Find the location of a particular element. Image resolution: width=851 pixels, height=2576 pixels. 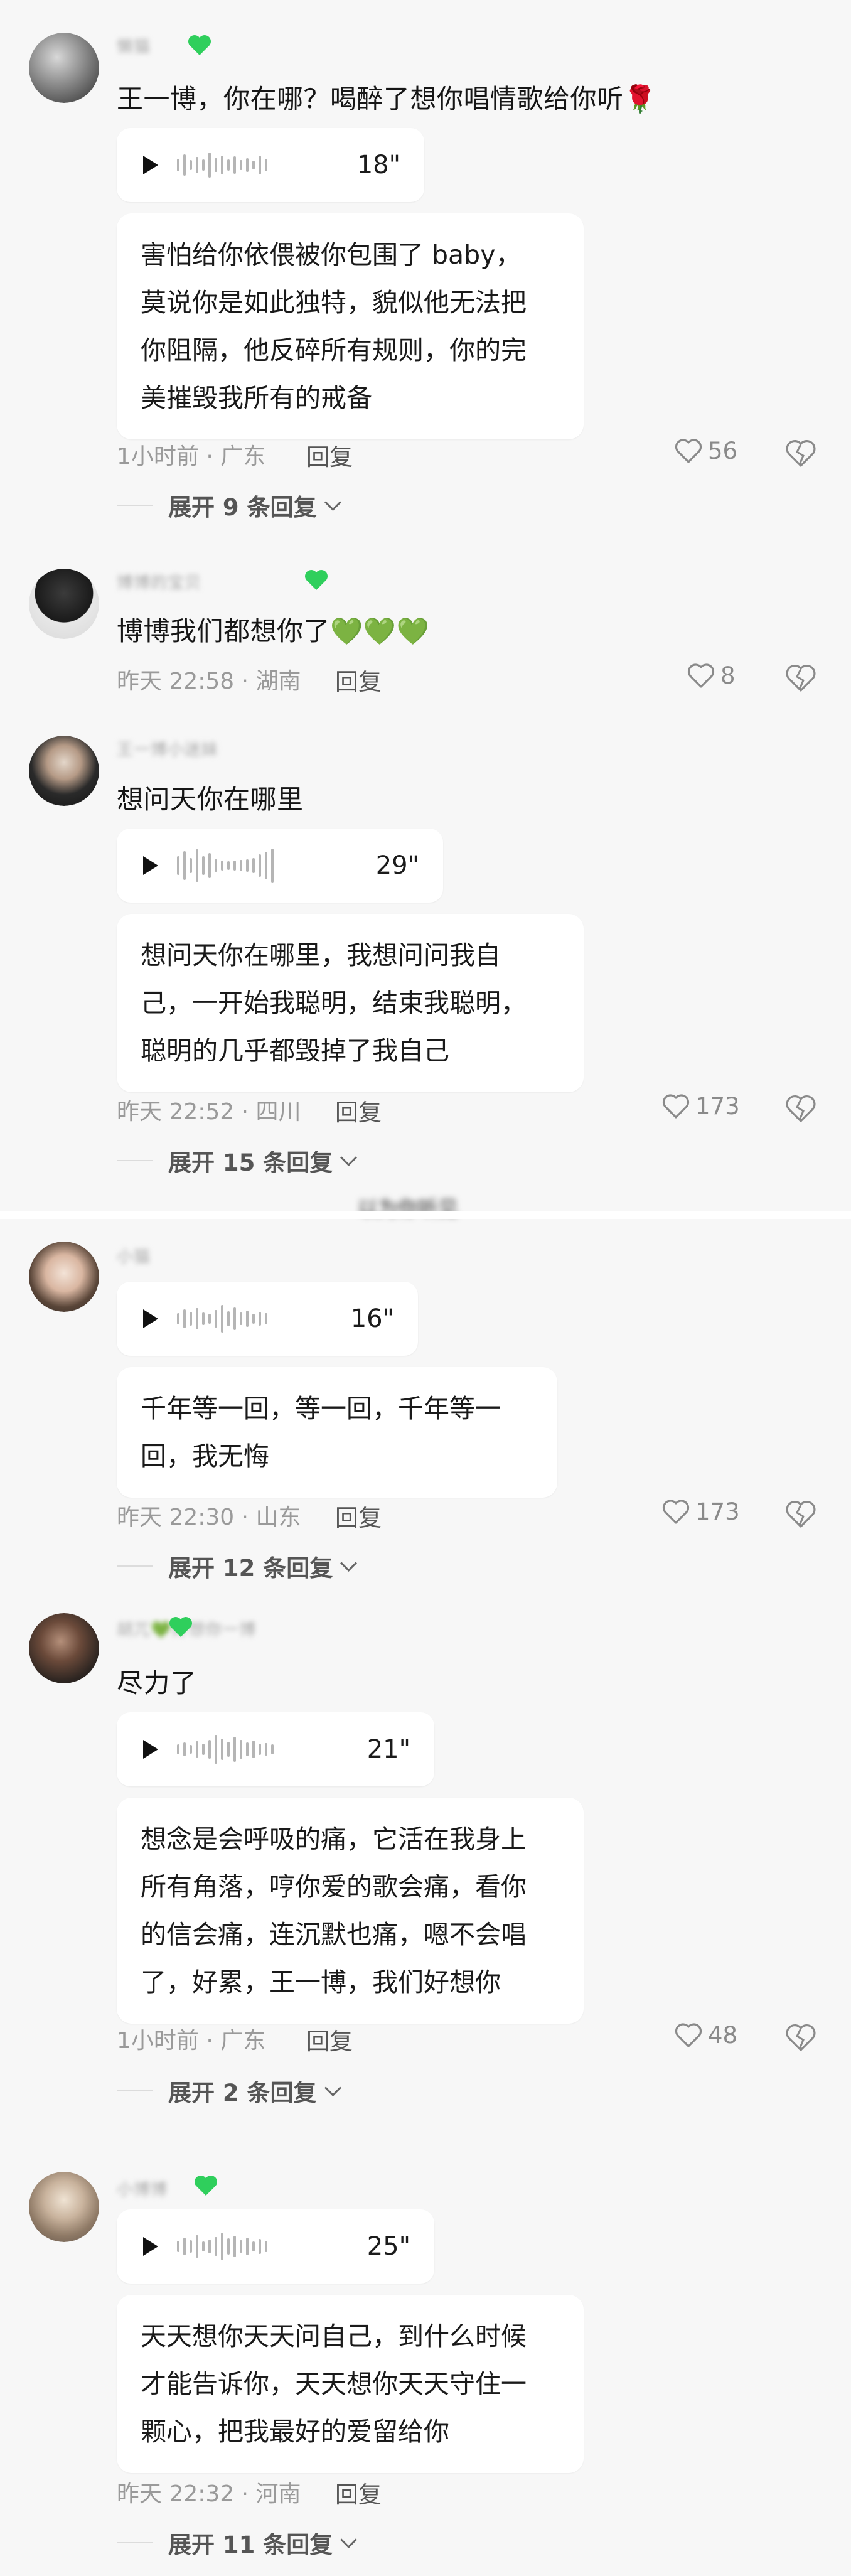

username: 小博博 is located at coordinates (142, 2188).